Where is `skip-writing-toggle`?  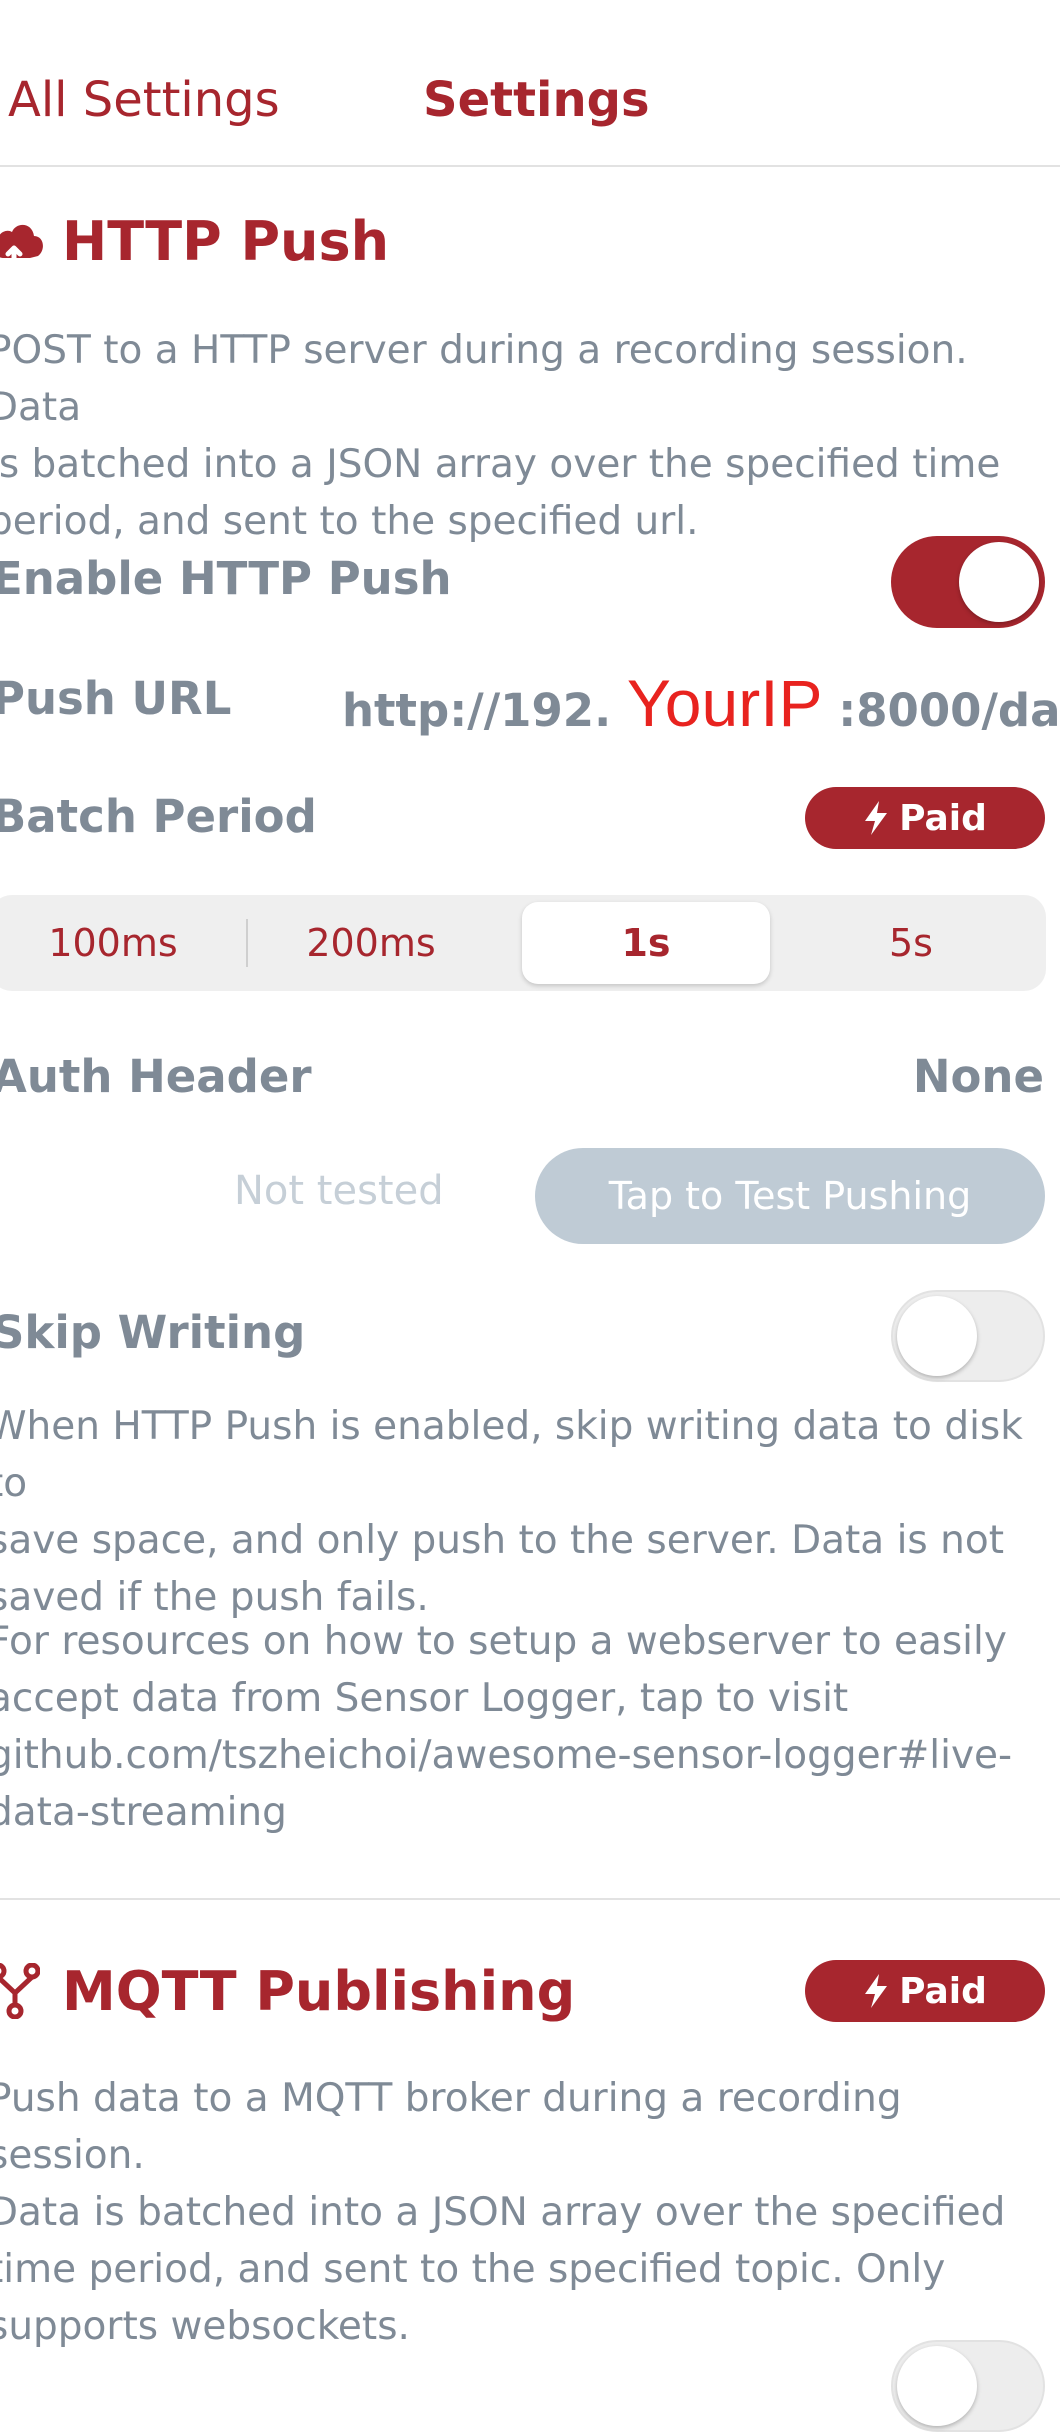 skip-writing-toggle is located at coordinates (968, 1336).